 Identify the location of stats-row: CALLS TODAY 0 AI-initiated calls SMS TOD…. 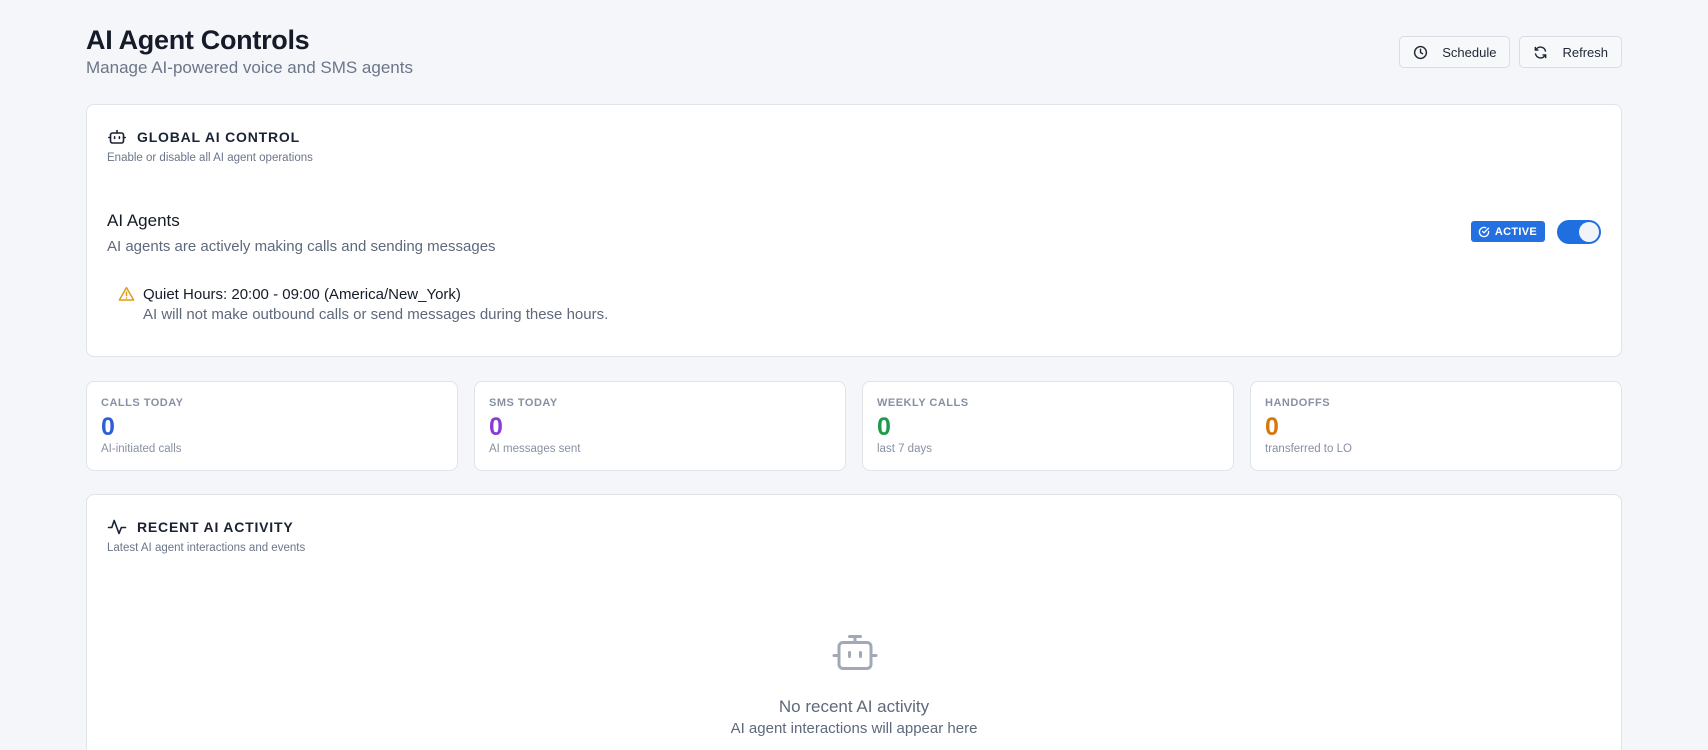
(854, 426).